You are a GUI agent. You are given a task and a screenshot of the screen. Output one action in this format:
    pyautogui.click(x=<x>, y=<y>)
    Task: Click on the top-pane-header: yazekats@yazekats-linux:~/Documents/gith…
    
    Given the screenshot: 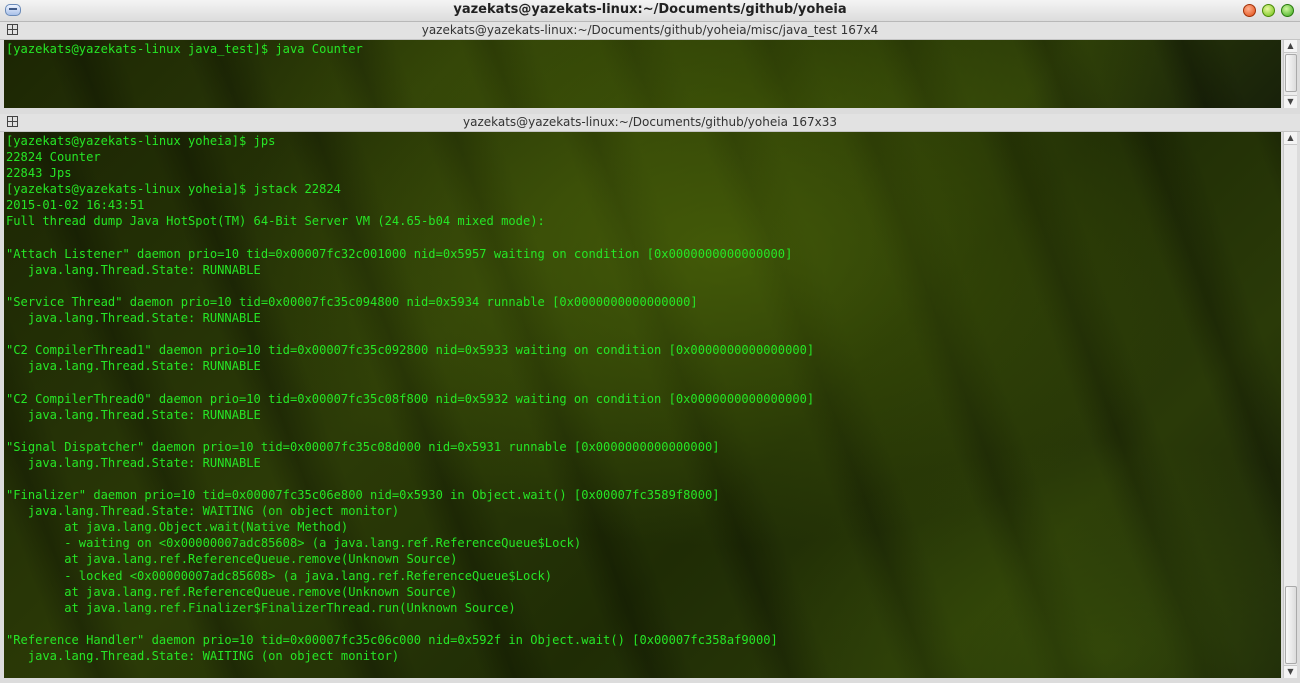 What is the action you would take?
    pyautogui.click(x=650, y=31)
    